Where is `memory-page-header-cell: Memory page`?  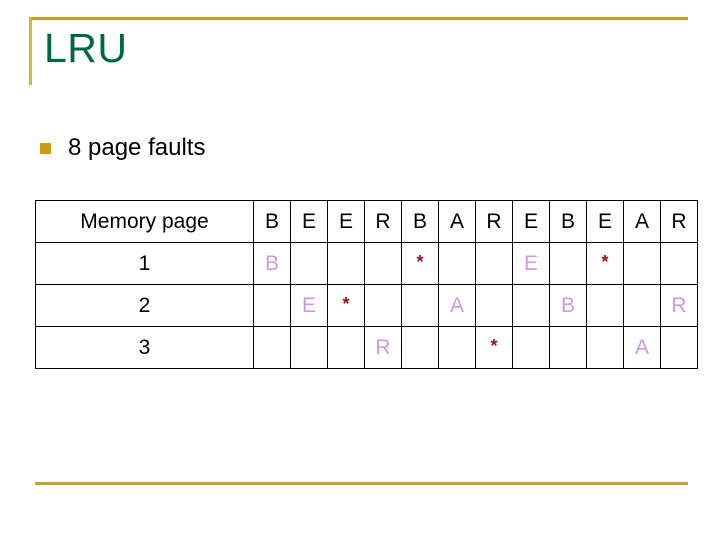
memory-page-header-cell: Memory page is located at coordinates (144, 221).